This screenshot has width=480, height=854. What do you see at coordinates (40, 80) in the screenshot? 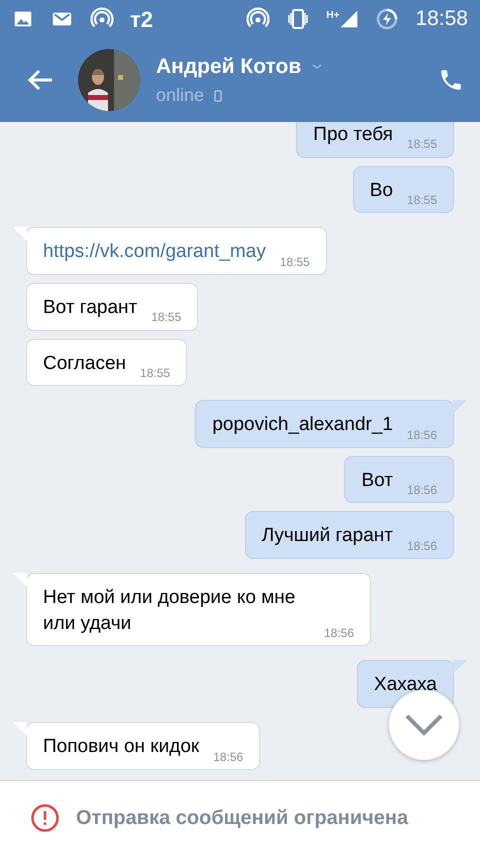
I see `back-button` at bounding box center [40, 80].